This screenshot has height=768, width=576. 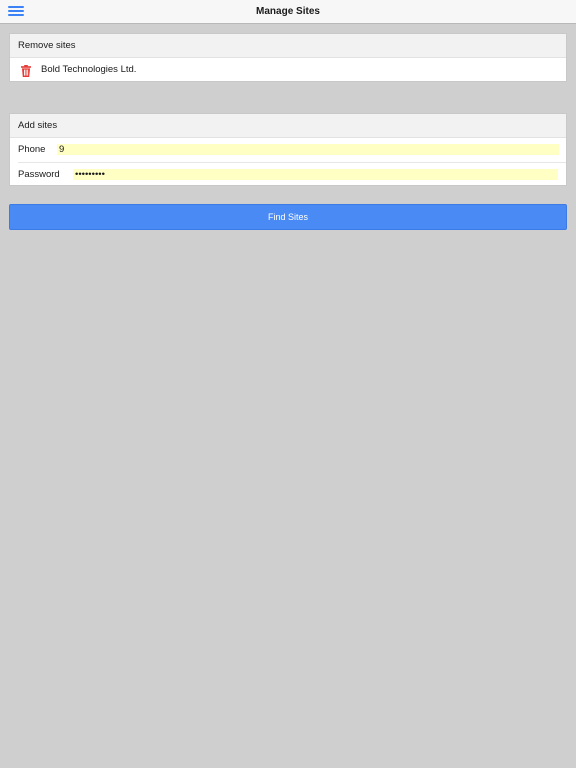 I want to click on find-sites-button: Find Sites, so click(x=288, y=217).